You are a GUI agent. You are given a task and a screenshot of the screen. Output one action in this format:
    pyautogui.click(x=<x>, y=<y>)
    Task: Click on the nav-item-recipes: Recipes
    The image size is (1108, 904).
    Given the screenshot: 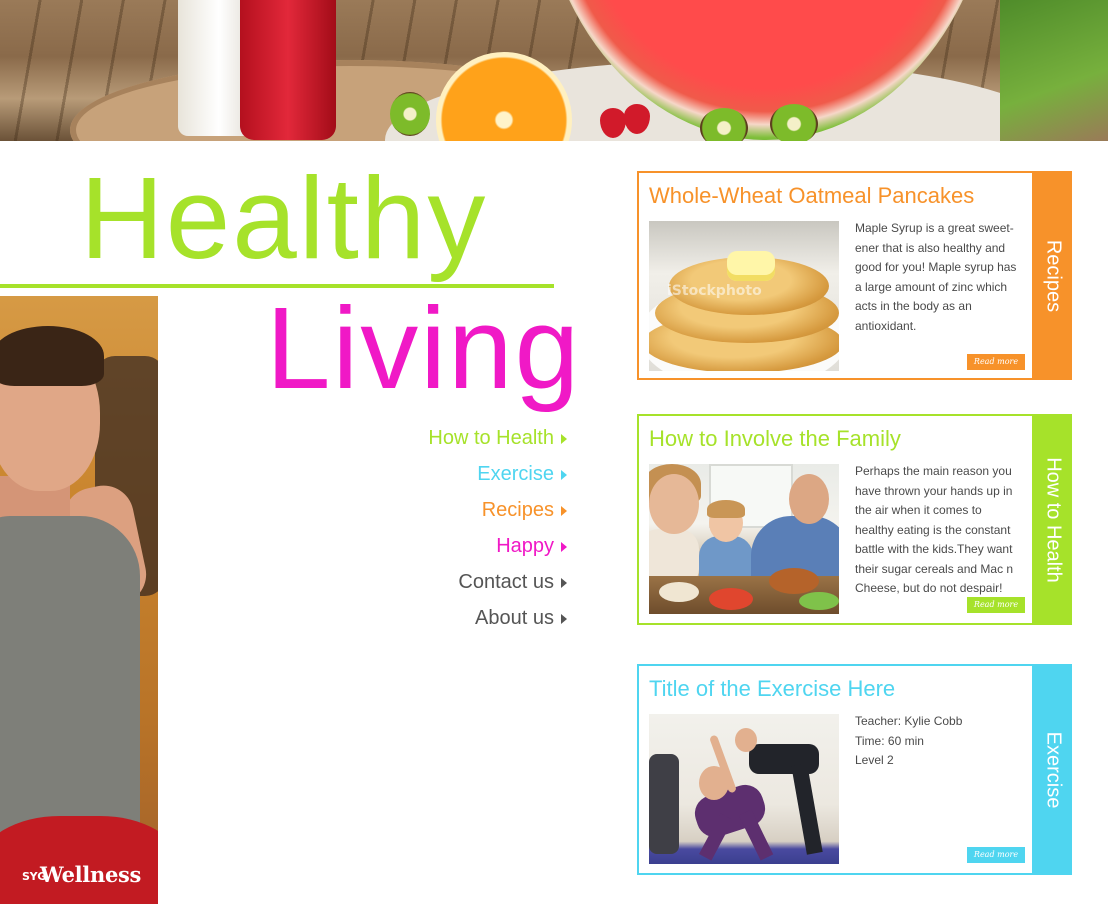 What is the action you would take?
    pyautogui.click(x=497, y=516)
    